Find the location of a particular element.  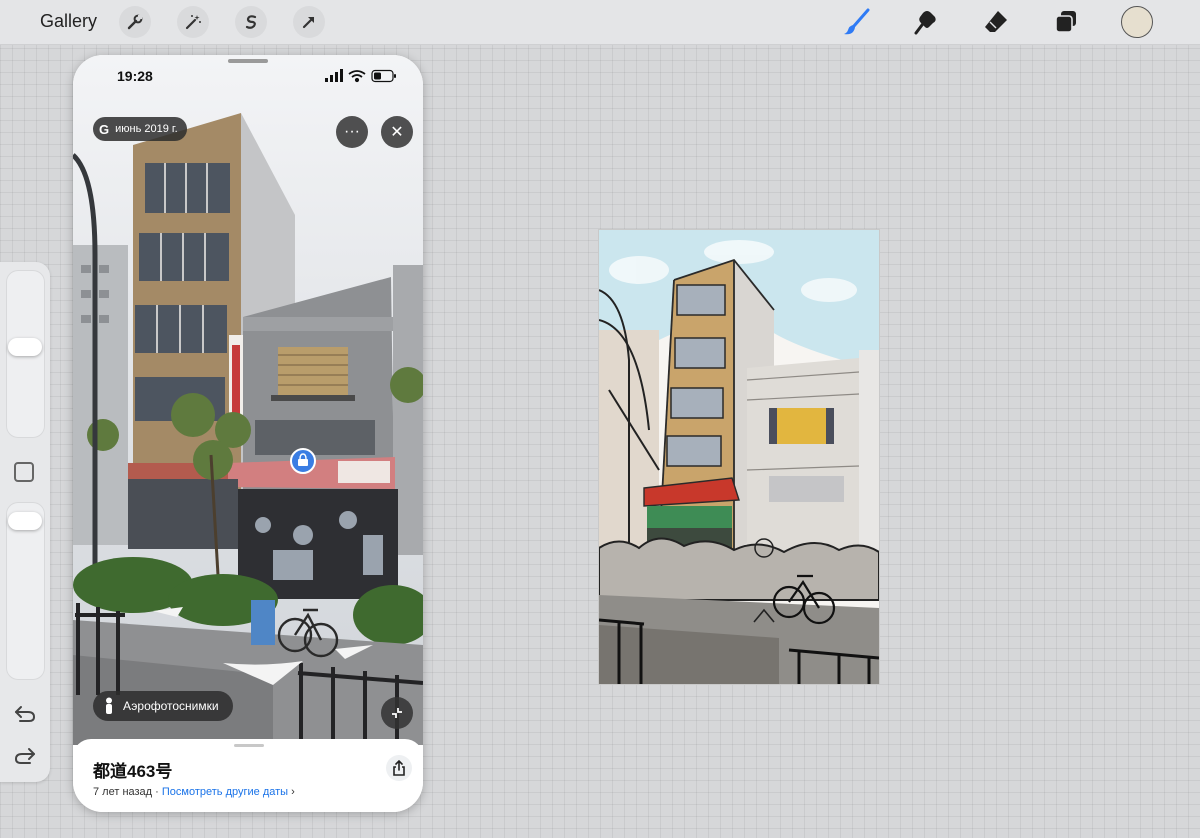

layers-icon is located at coordinates (1066, 22).